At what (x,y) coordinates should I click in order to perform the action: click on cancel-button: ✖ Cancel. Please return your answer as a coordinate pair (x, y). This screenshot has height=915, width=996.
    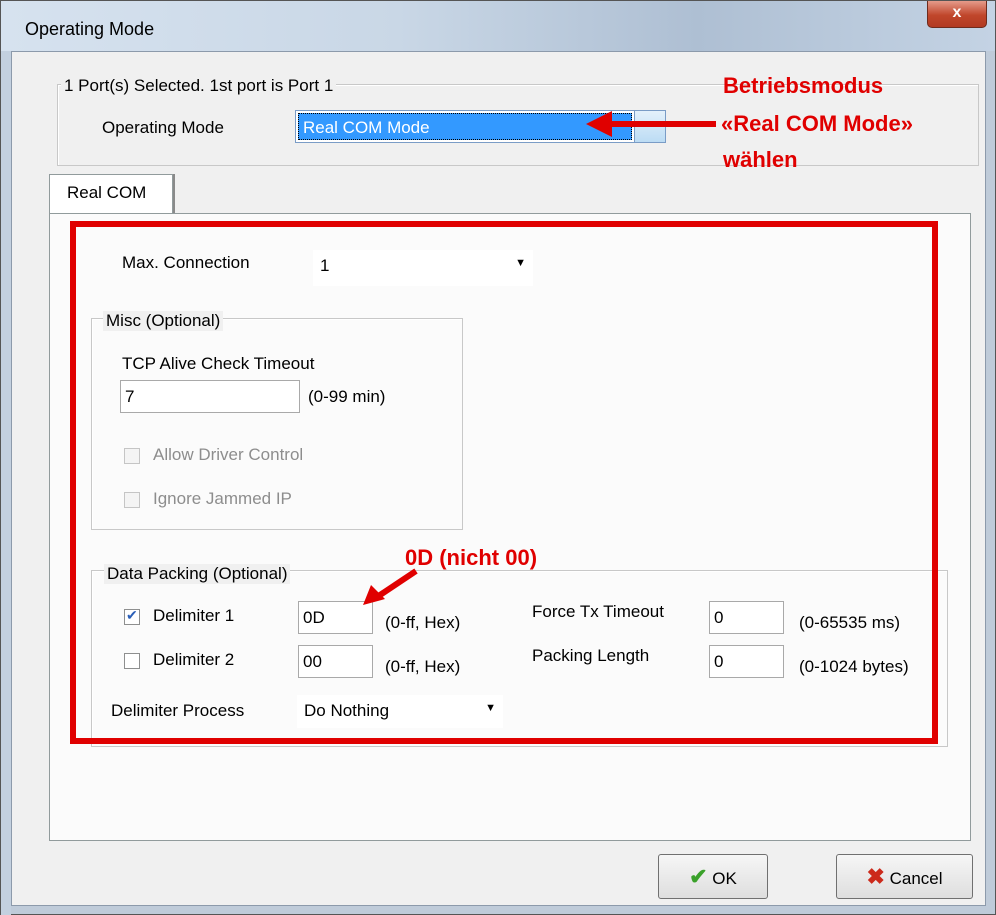
    Looking at the image, I should click on (904, 876).